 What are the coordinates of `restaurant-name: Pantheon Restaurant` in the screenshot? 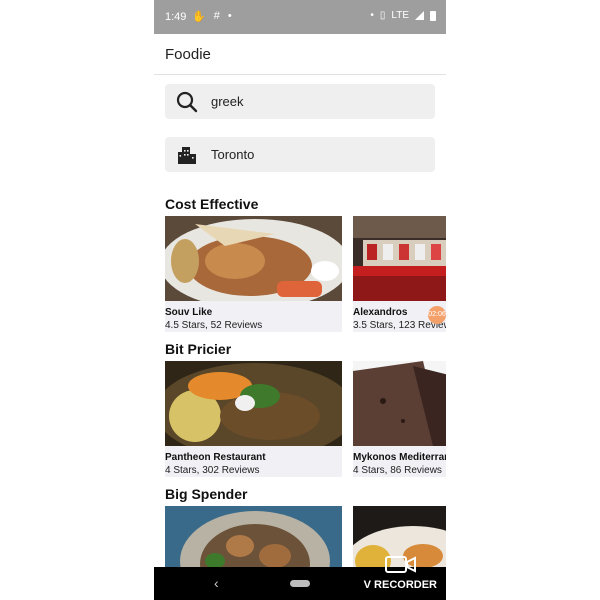 It's located at (215, 457).